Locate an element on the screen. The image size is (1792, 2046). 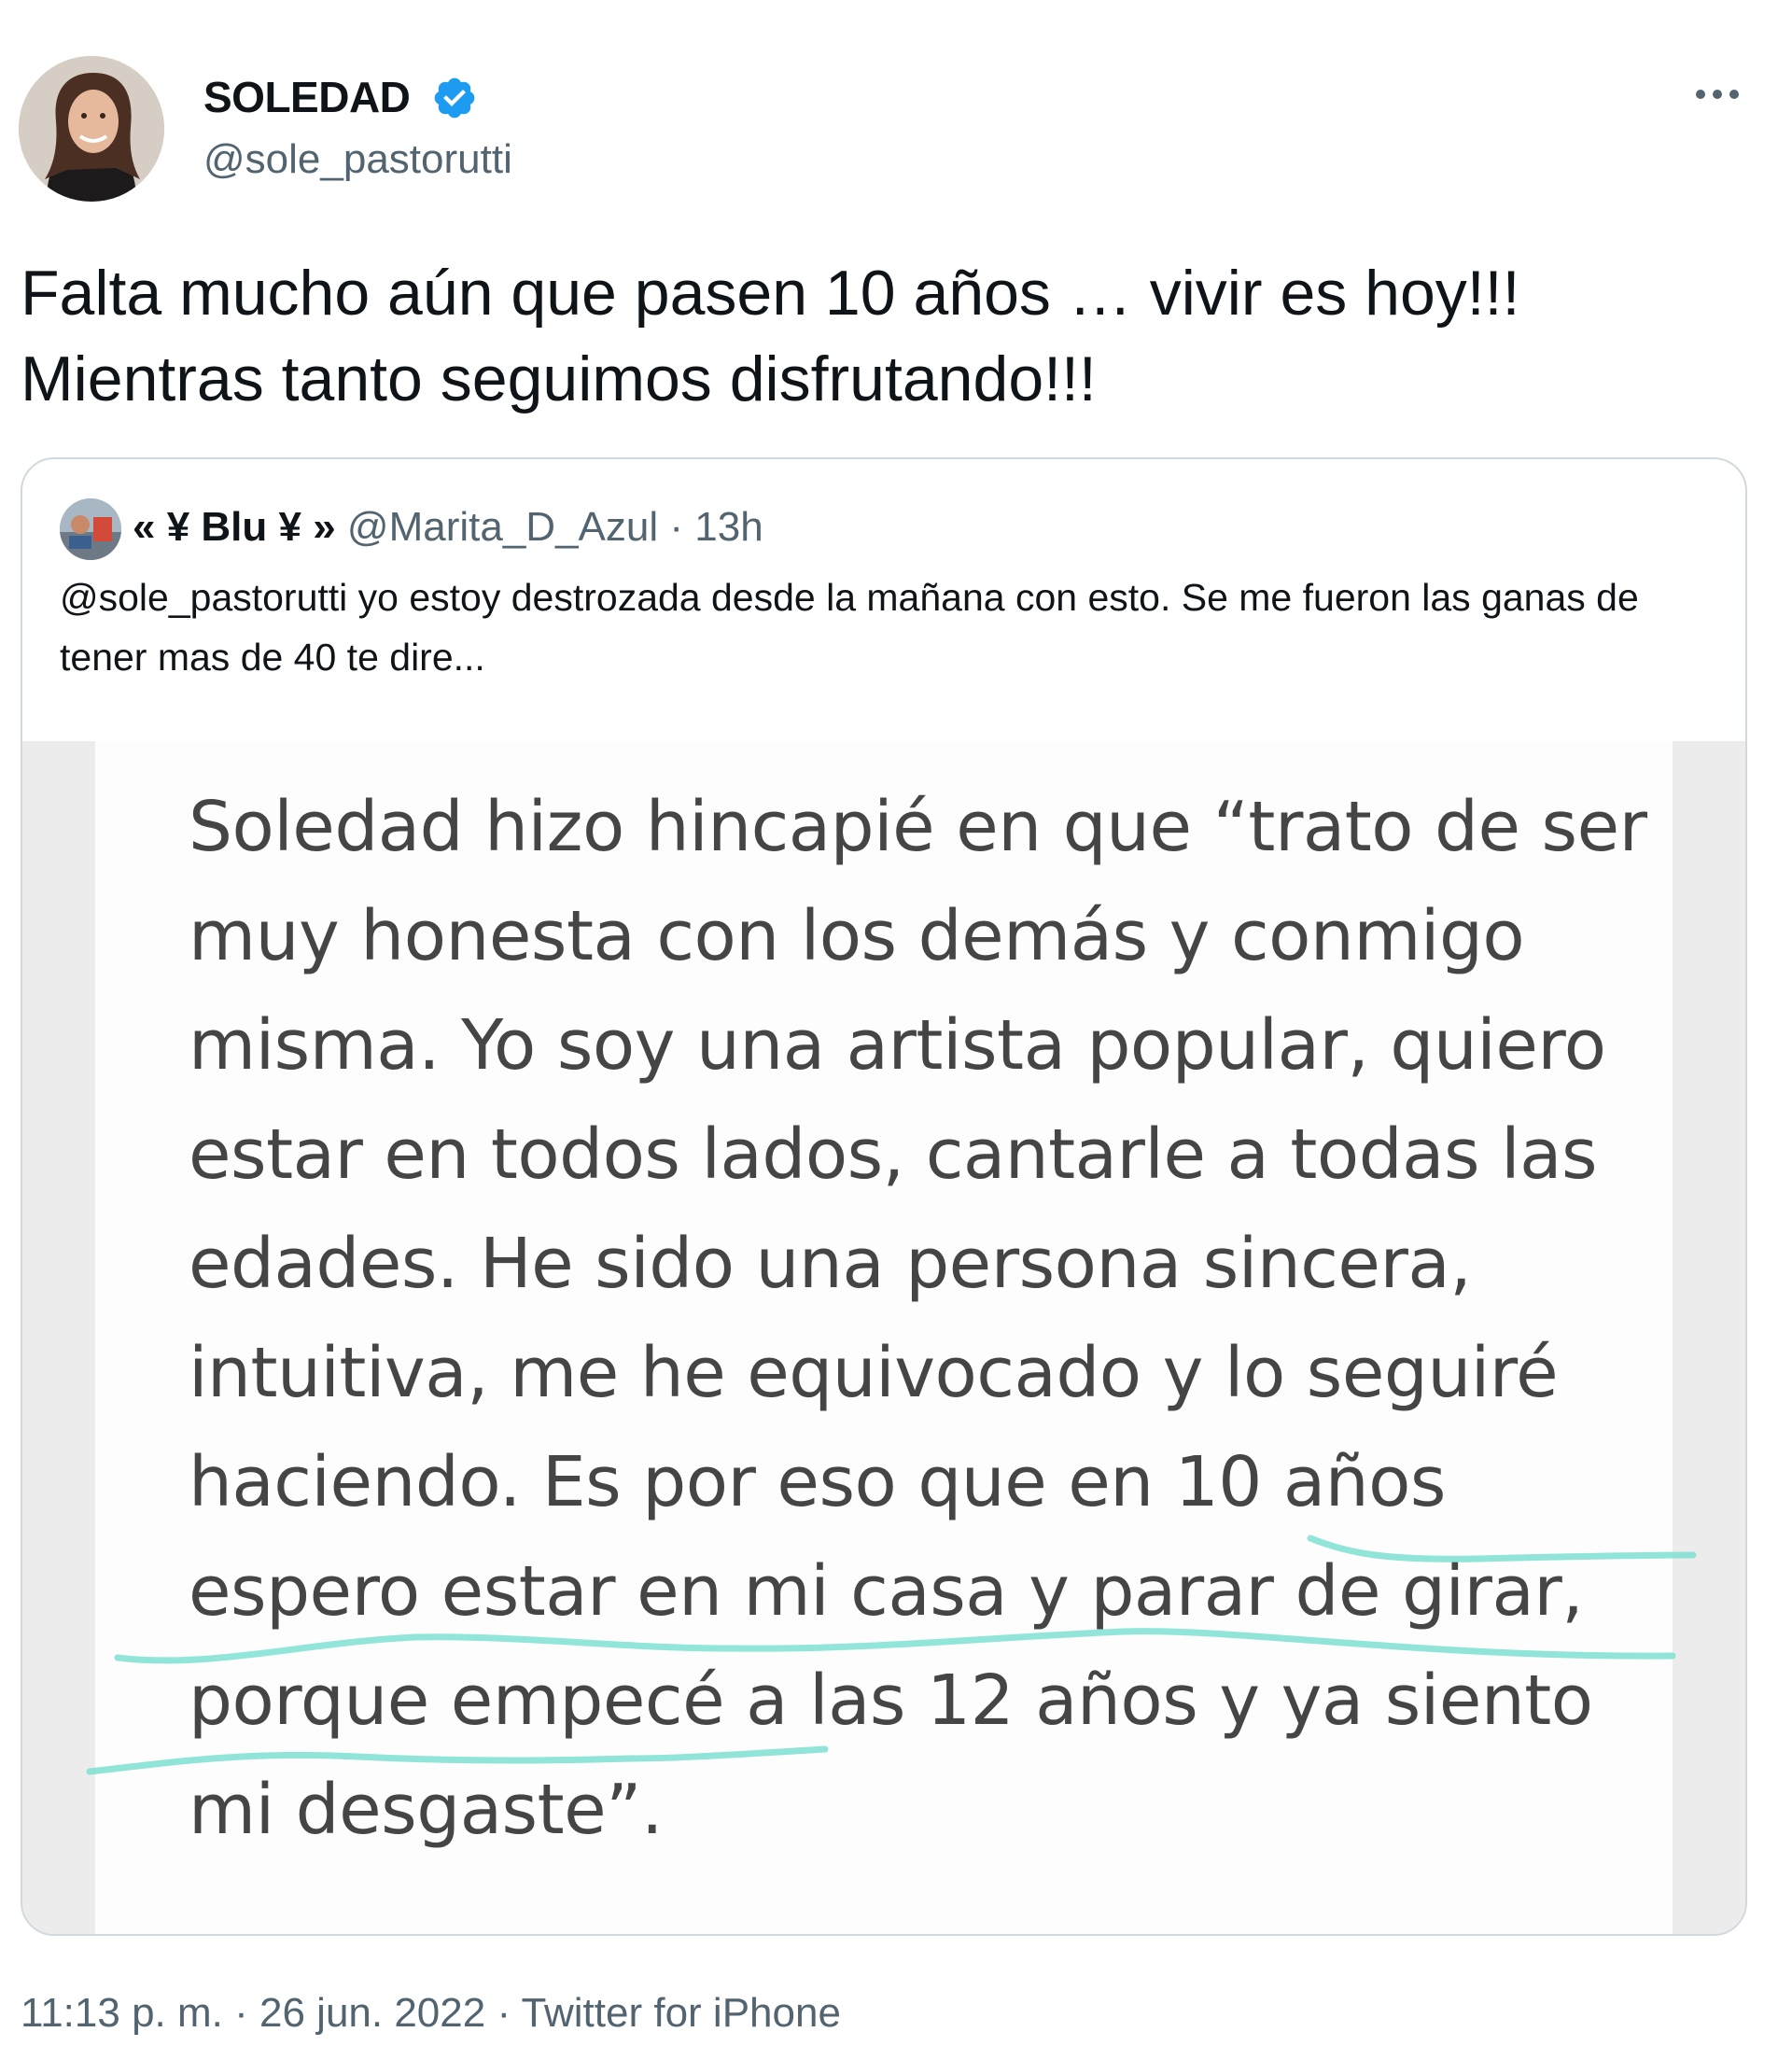
author-handle: @sole_pastorutti is located at coordinates (357, 159).